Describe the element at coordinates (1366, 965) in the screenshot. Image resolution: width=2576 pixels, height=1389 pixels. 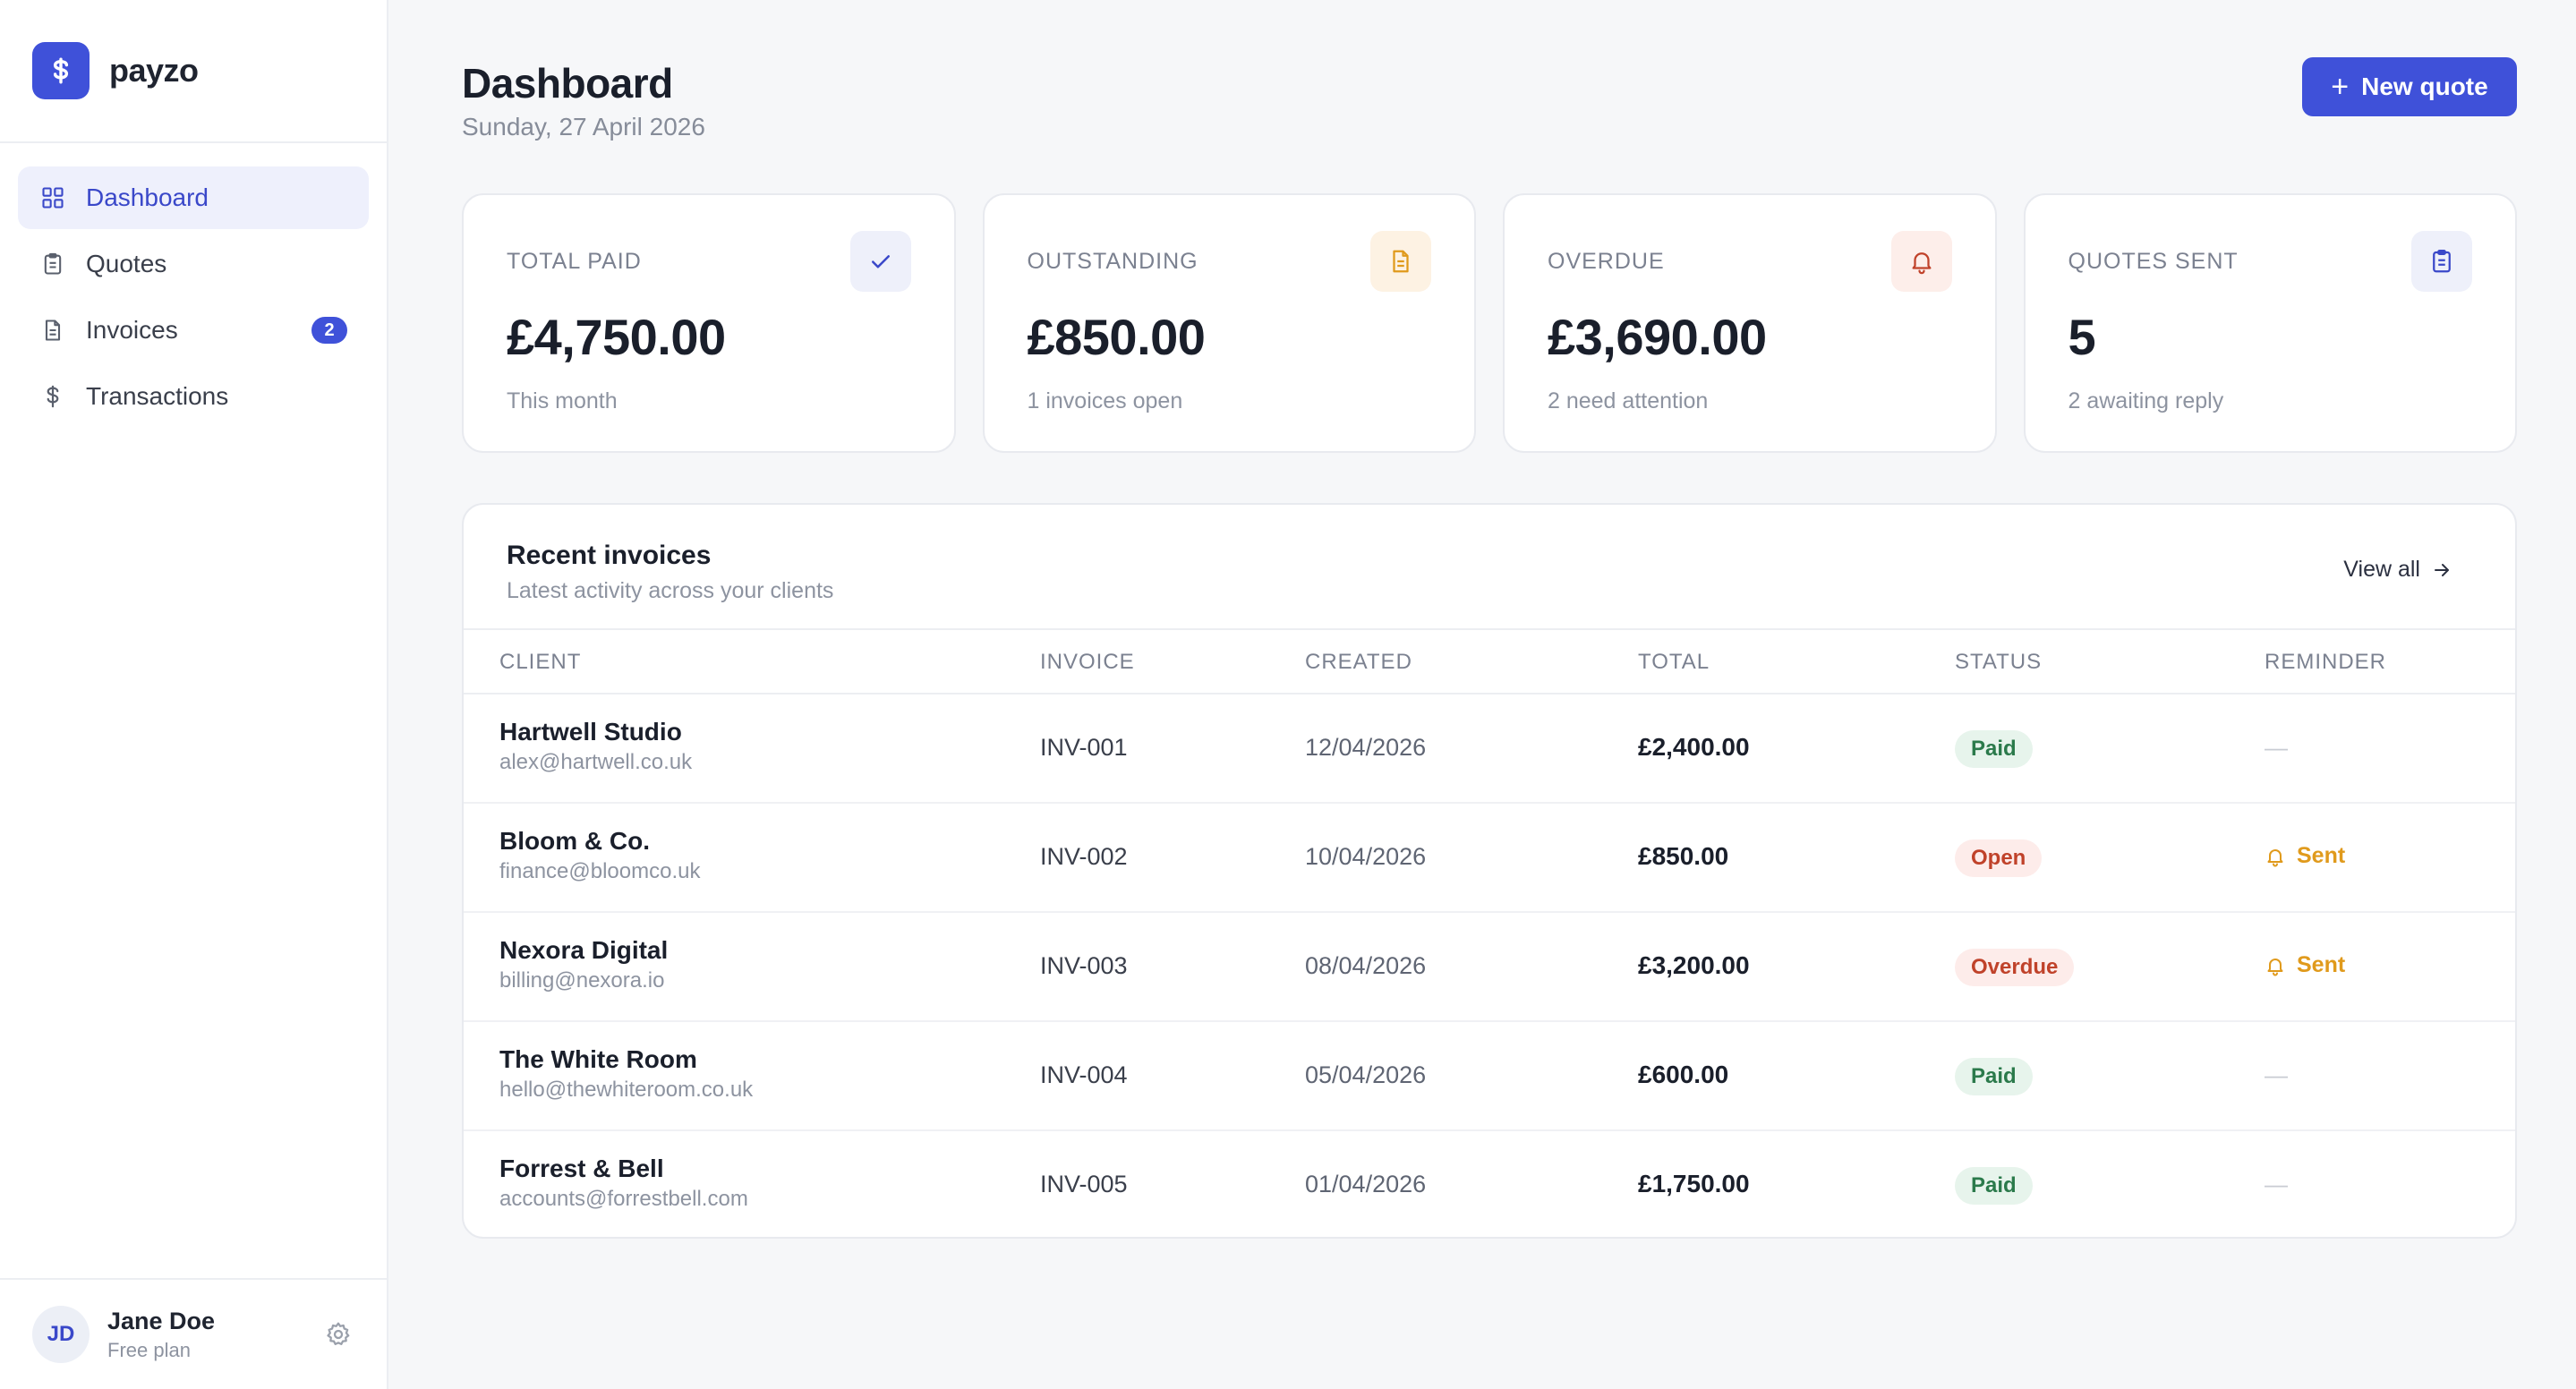
I see `created-date: 08/04/2026` at that location.